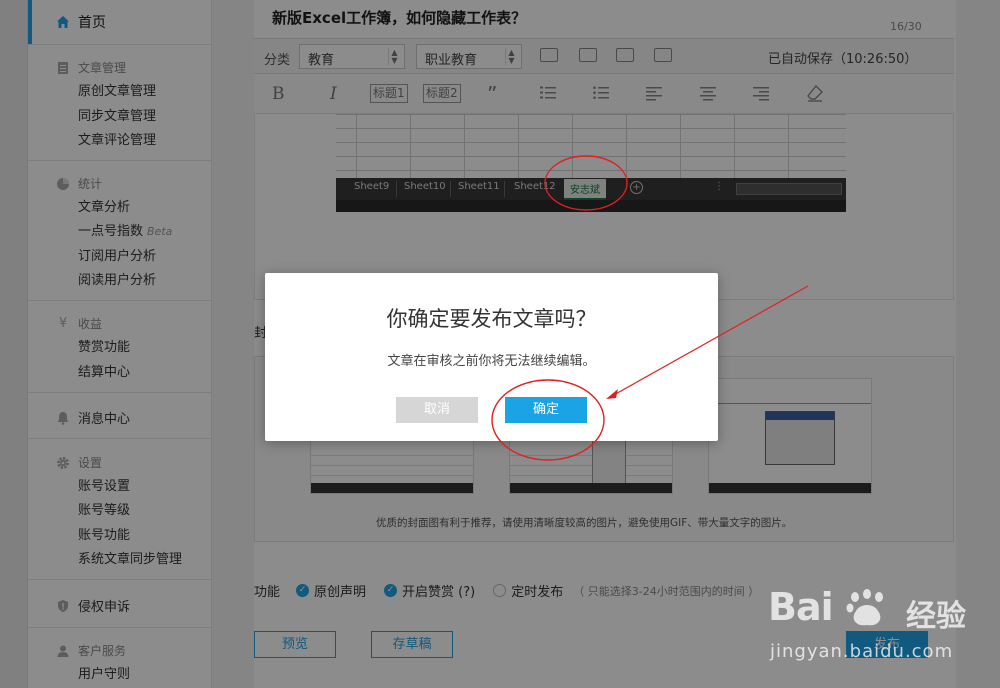 The width and height of the screenshot is (1000, 688). What do you see at coordinates (936, 616) in the screenshot?
I see `watermark-cn: 经验` at bounding box center [936, 616].